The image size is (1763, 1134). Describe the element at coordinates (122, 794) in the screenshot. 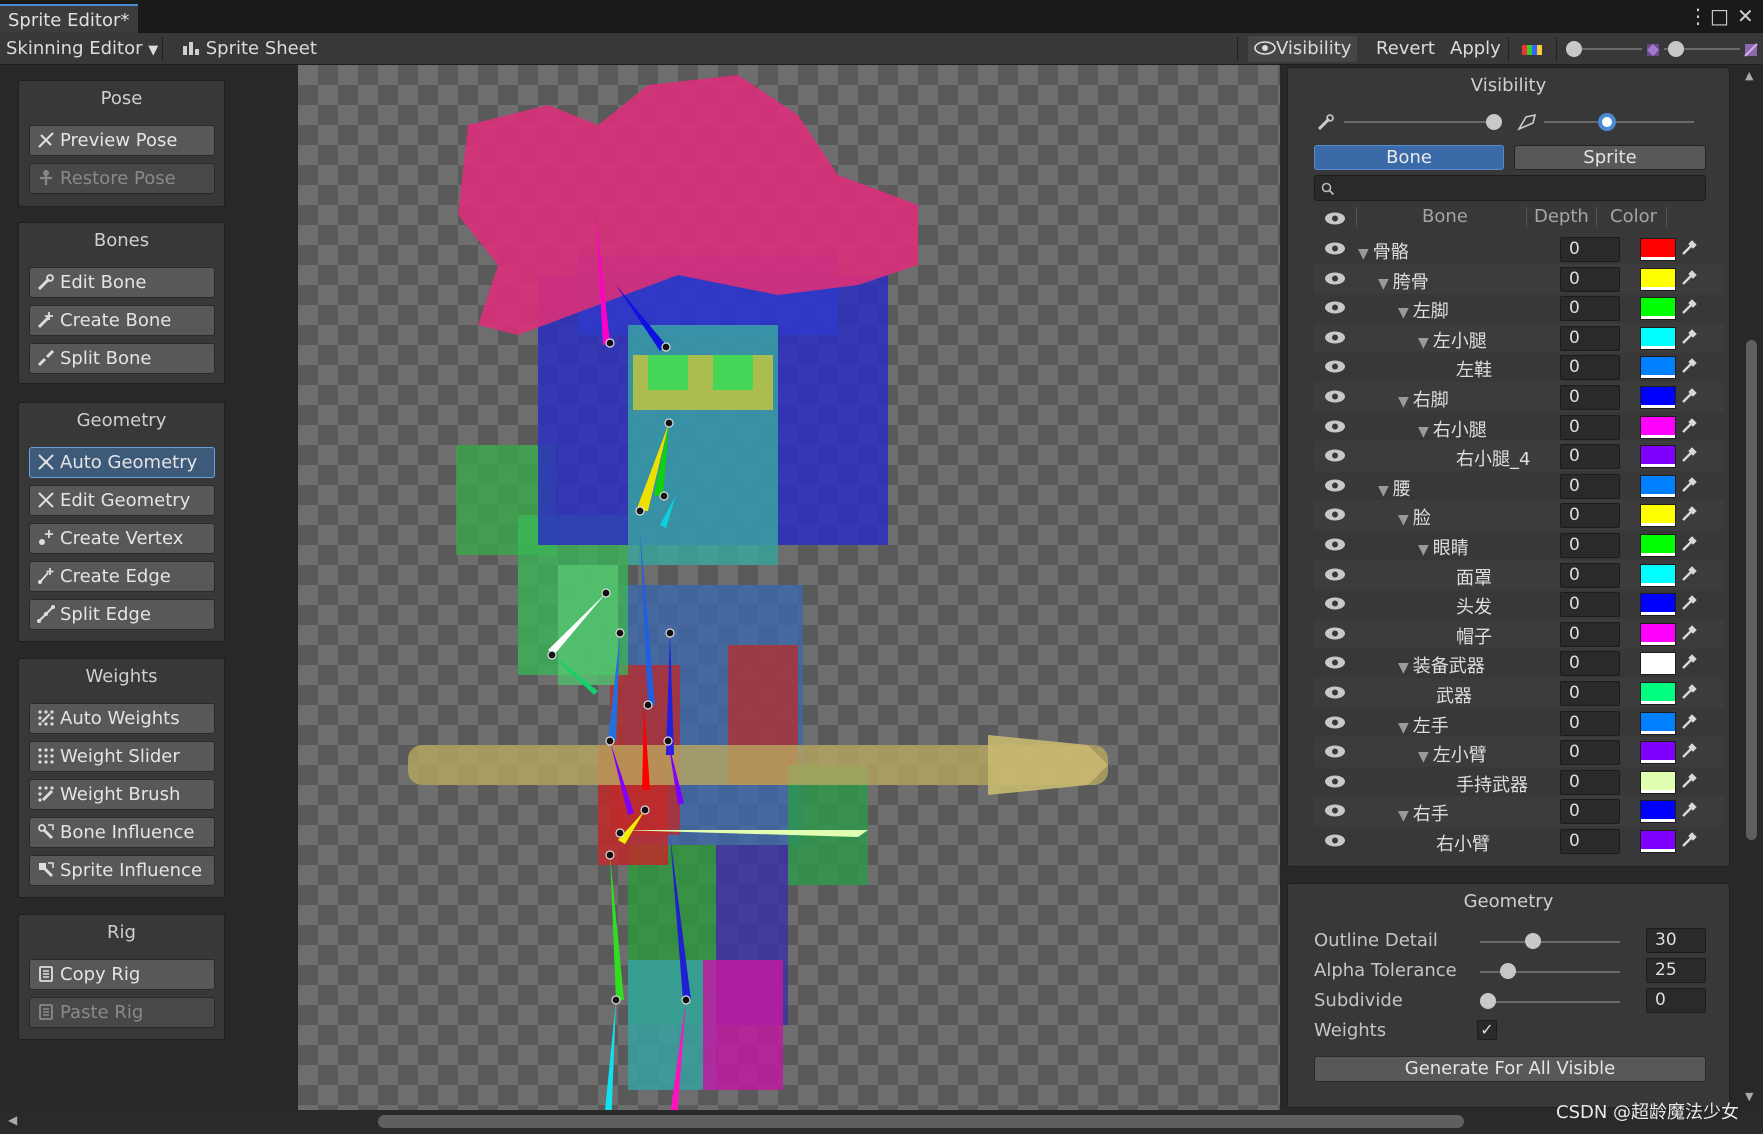

I see `weight-brush-button: Weight Brush` at that location.